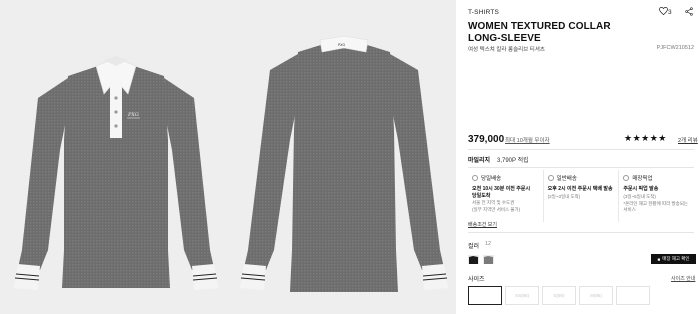 Image resolution: width=700 pixels, height=314 pixels. Describe the element at coordinates (683, 278) in the screenshot. I see `size-guide-link: 사이즈 안내` at that location.